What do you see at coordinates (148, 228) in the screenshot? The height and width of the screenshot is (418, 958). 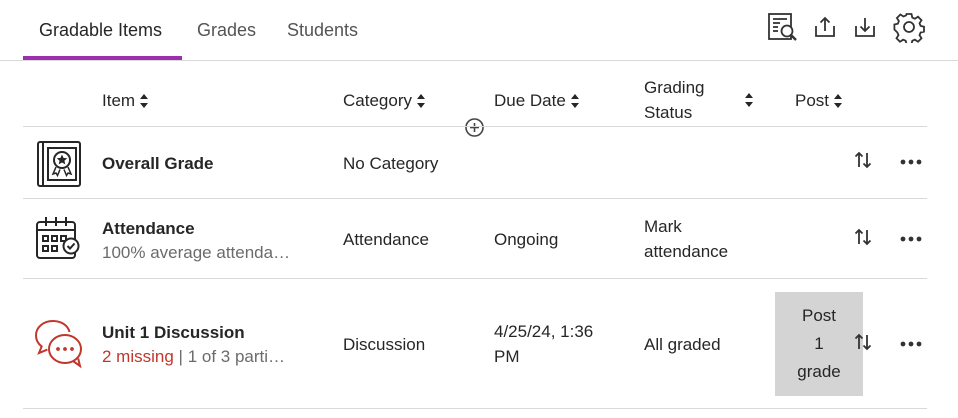 I see `item-title: Attendance` at bounding box center [148, 228].